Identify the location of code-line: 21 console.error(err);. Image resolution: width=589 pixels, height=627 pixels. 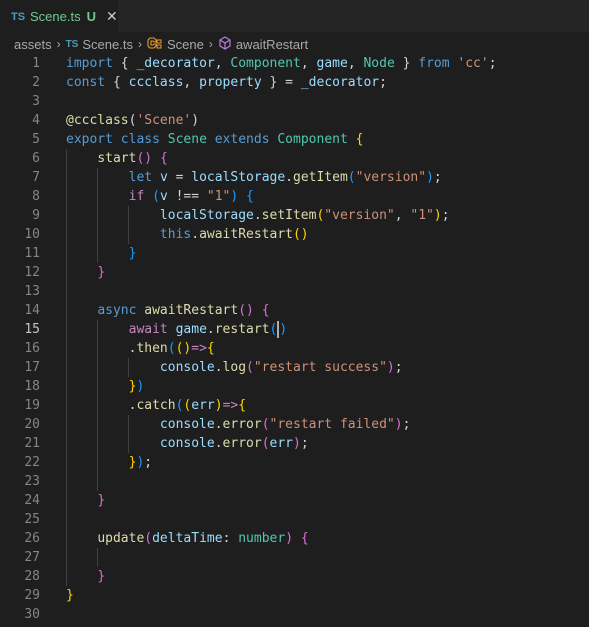
(294, 443).